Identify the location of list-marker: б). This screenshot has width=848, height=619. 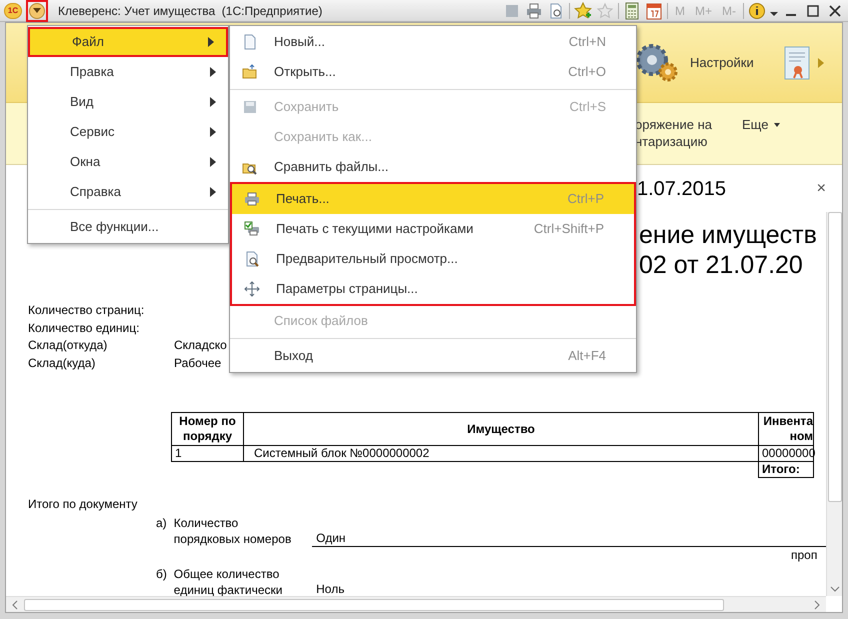
(162, 574).